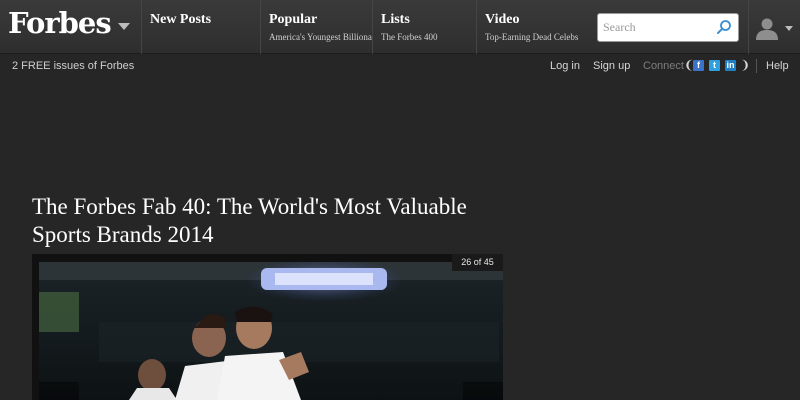  Describe the element at coordinates (698, 65) in the screenshot. I see `facebook-icon: f` at that location.